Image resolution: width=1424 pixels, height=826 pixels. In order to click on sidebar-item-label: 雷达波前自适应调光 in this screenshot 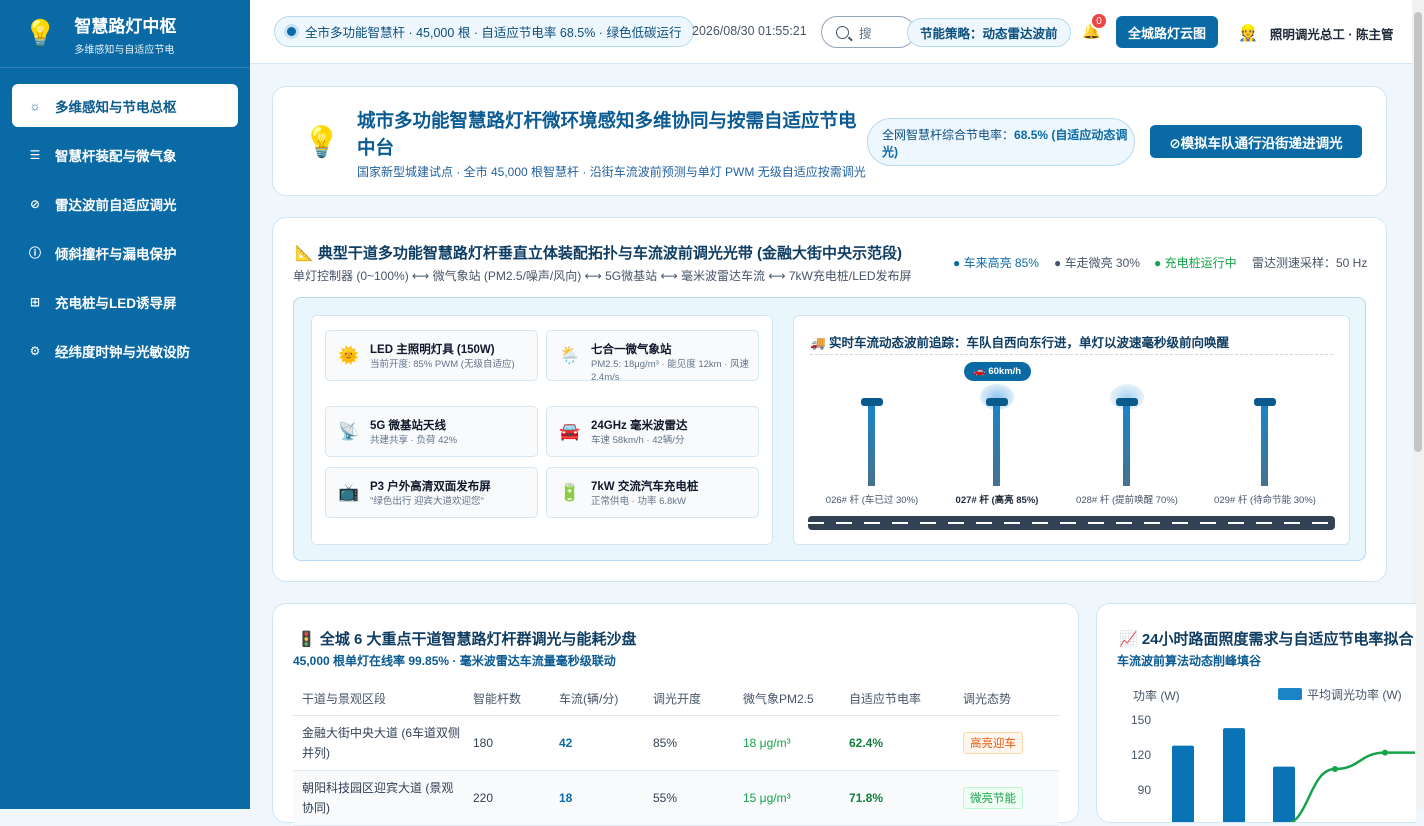, I will do `click(116, 205)`.